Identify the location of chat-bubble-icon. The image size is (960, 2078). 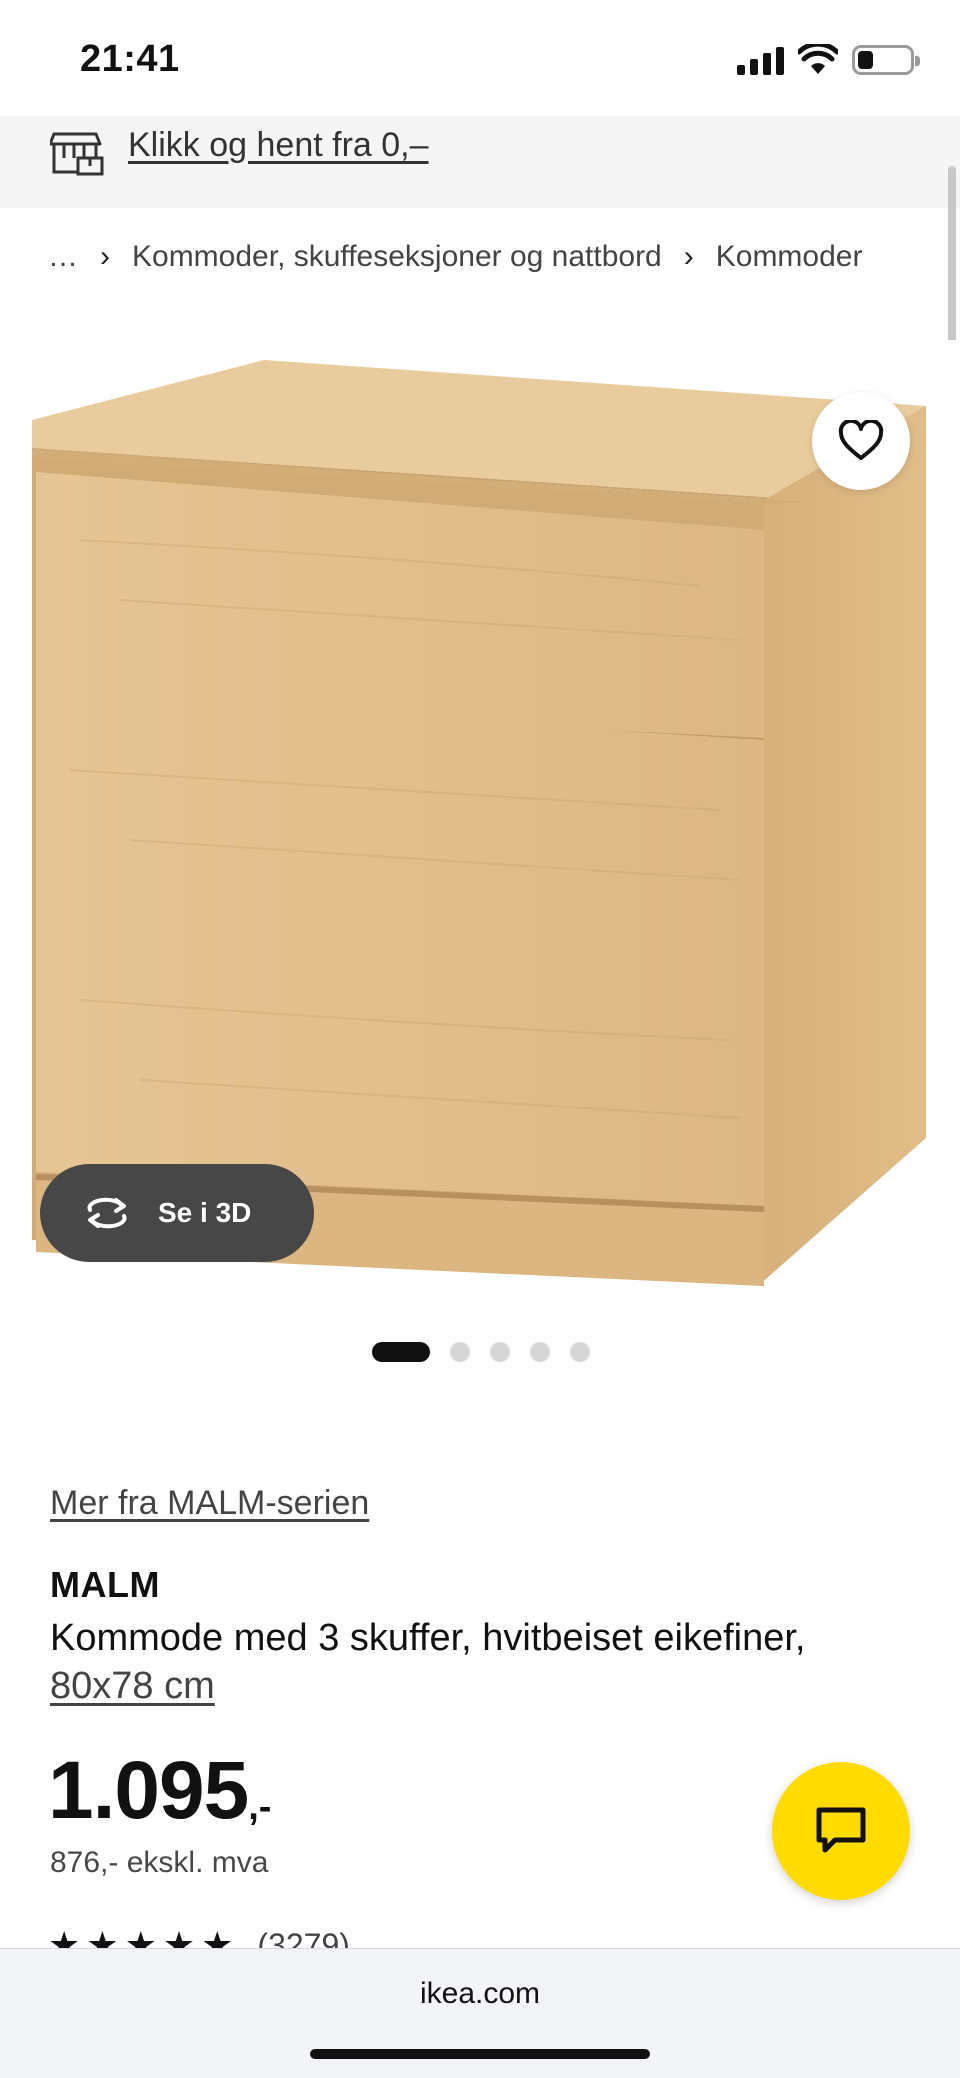
(841, 1830).